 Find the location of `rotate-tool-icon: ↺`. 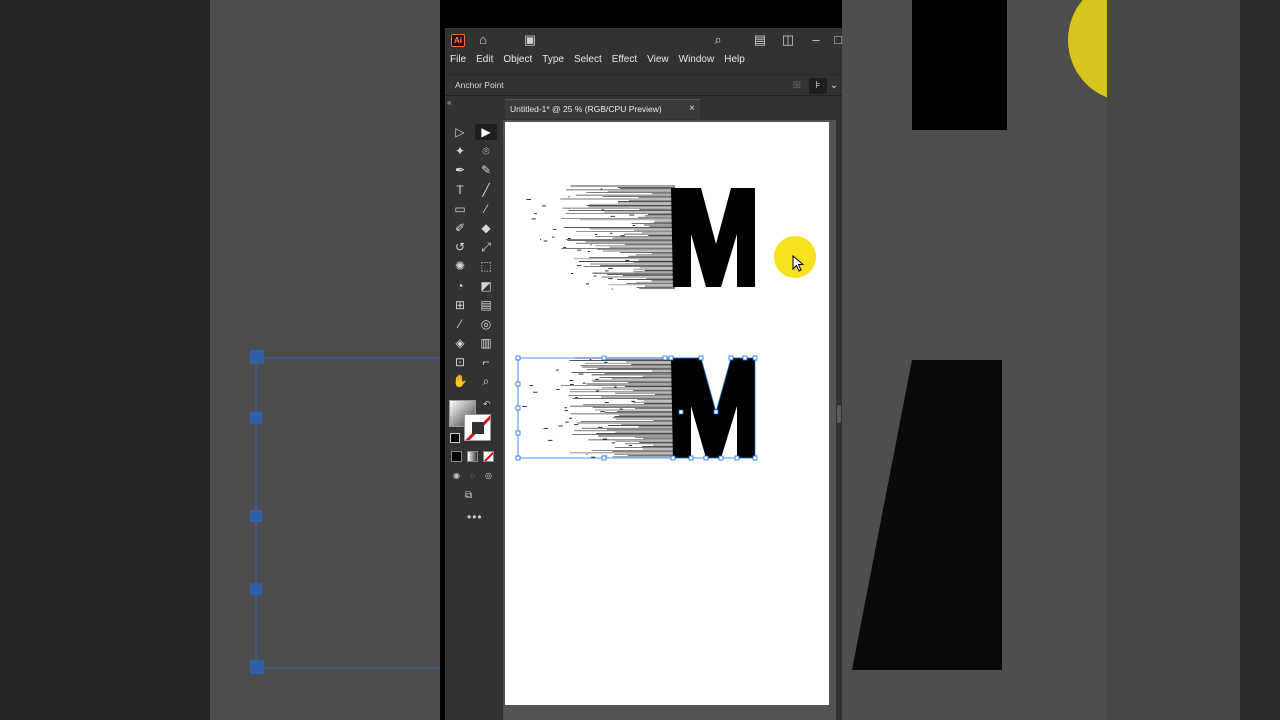

rotate-tool-icon: ↺ is located at coordinates (460, 247).